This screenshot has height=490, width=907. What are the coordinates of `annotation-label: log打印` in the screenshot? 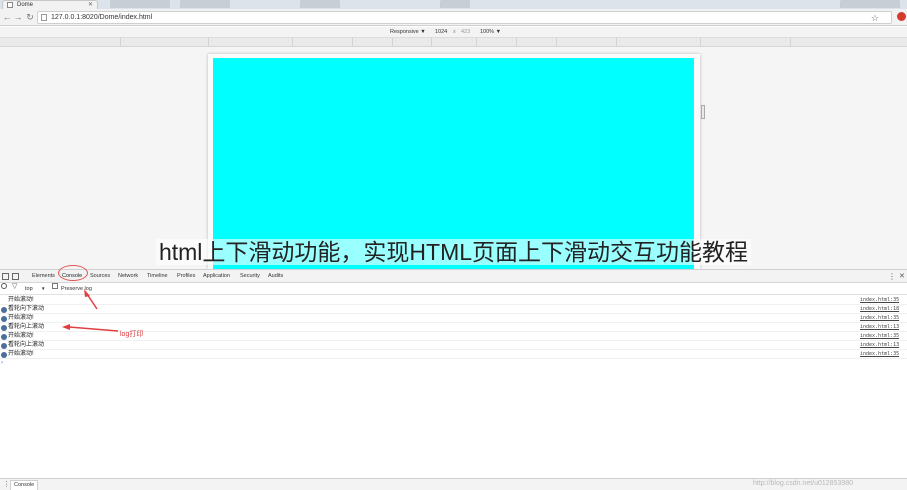 It's located at (132, 334).